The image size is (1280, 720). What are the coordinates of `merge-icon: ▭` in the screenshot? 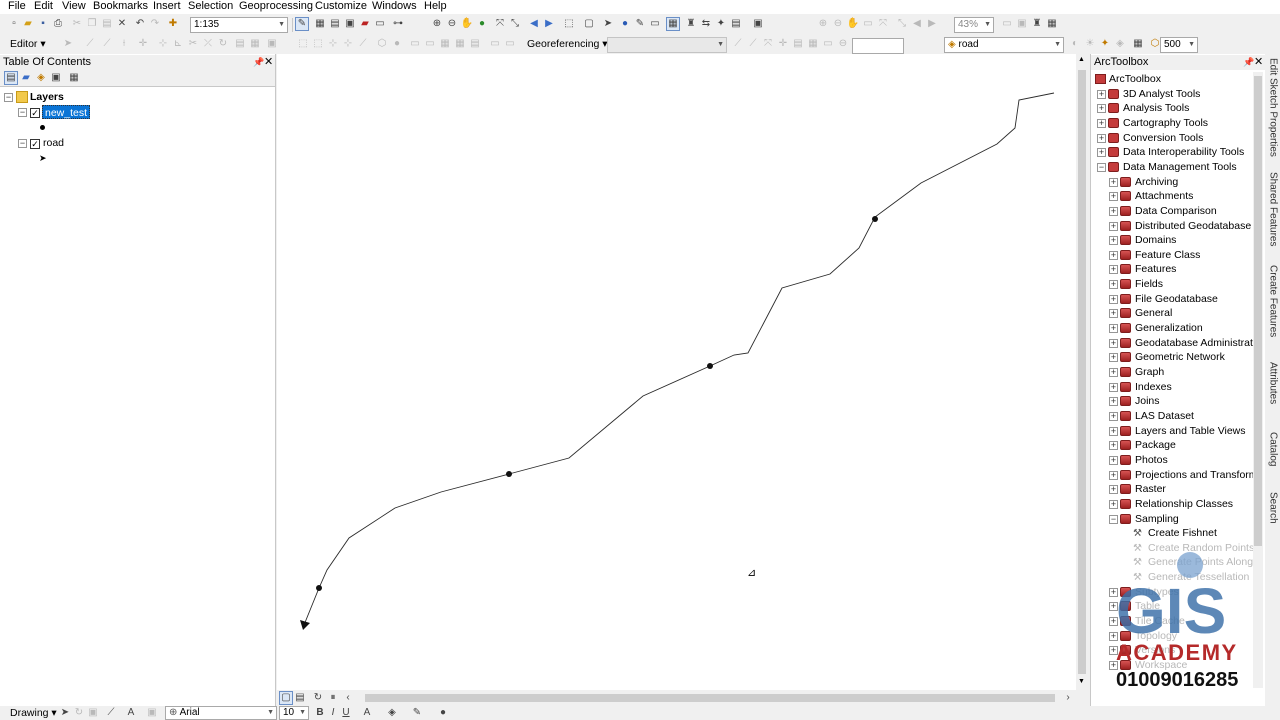 It's located at (495, 44).